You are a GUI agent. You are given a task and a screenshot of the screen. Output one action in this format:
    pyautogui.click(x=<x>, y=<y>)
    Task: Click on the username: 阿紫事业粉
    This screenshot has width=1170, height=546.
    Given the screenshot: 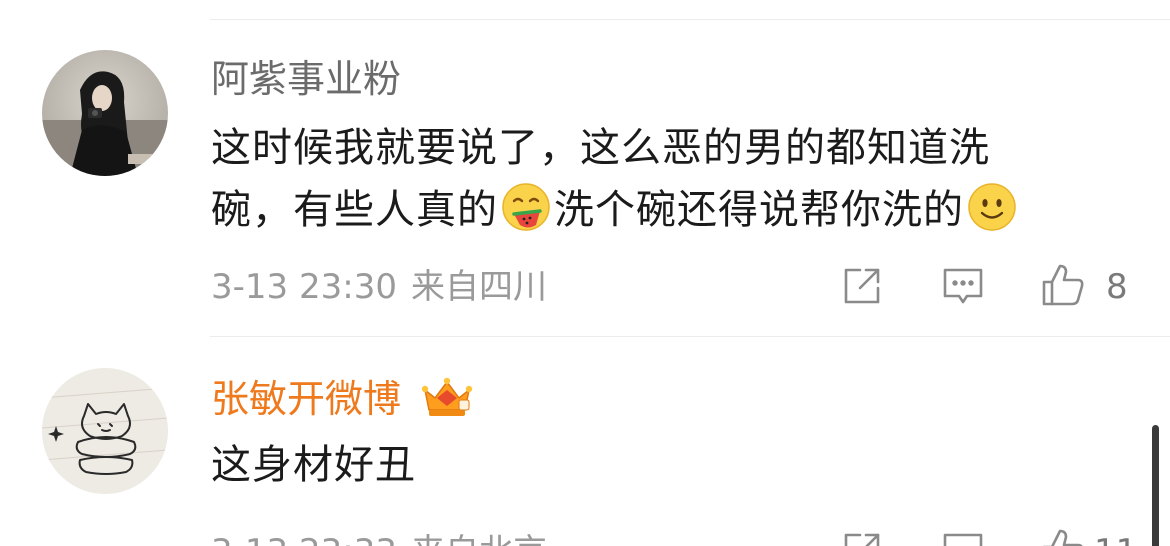 What is the action you would take?
    pyautogui.click(x=306, y=79)
    